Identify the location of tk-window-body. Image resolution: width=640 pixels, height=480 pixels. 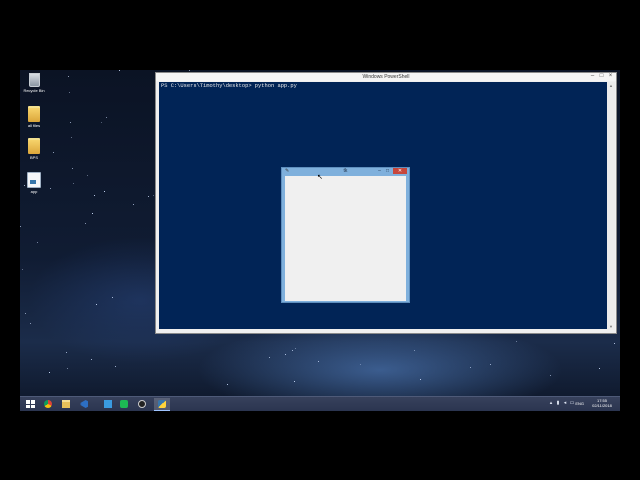
(345, 238).